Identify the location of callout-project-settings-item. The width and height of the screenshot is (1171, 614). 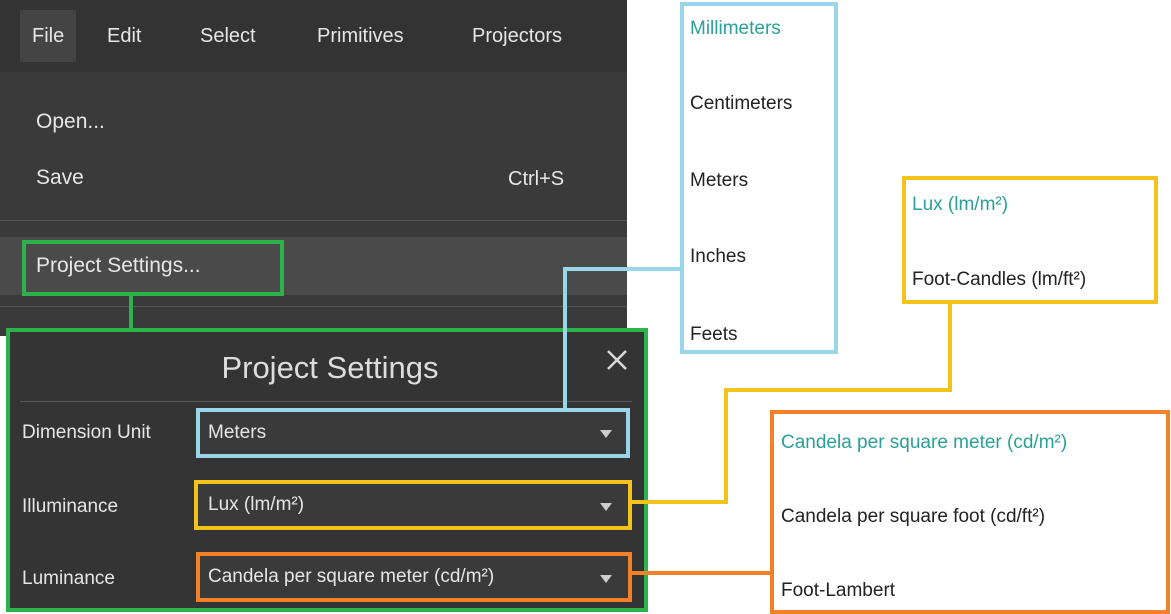
(153, 268).